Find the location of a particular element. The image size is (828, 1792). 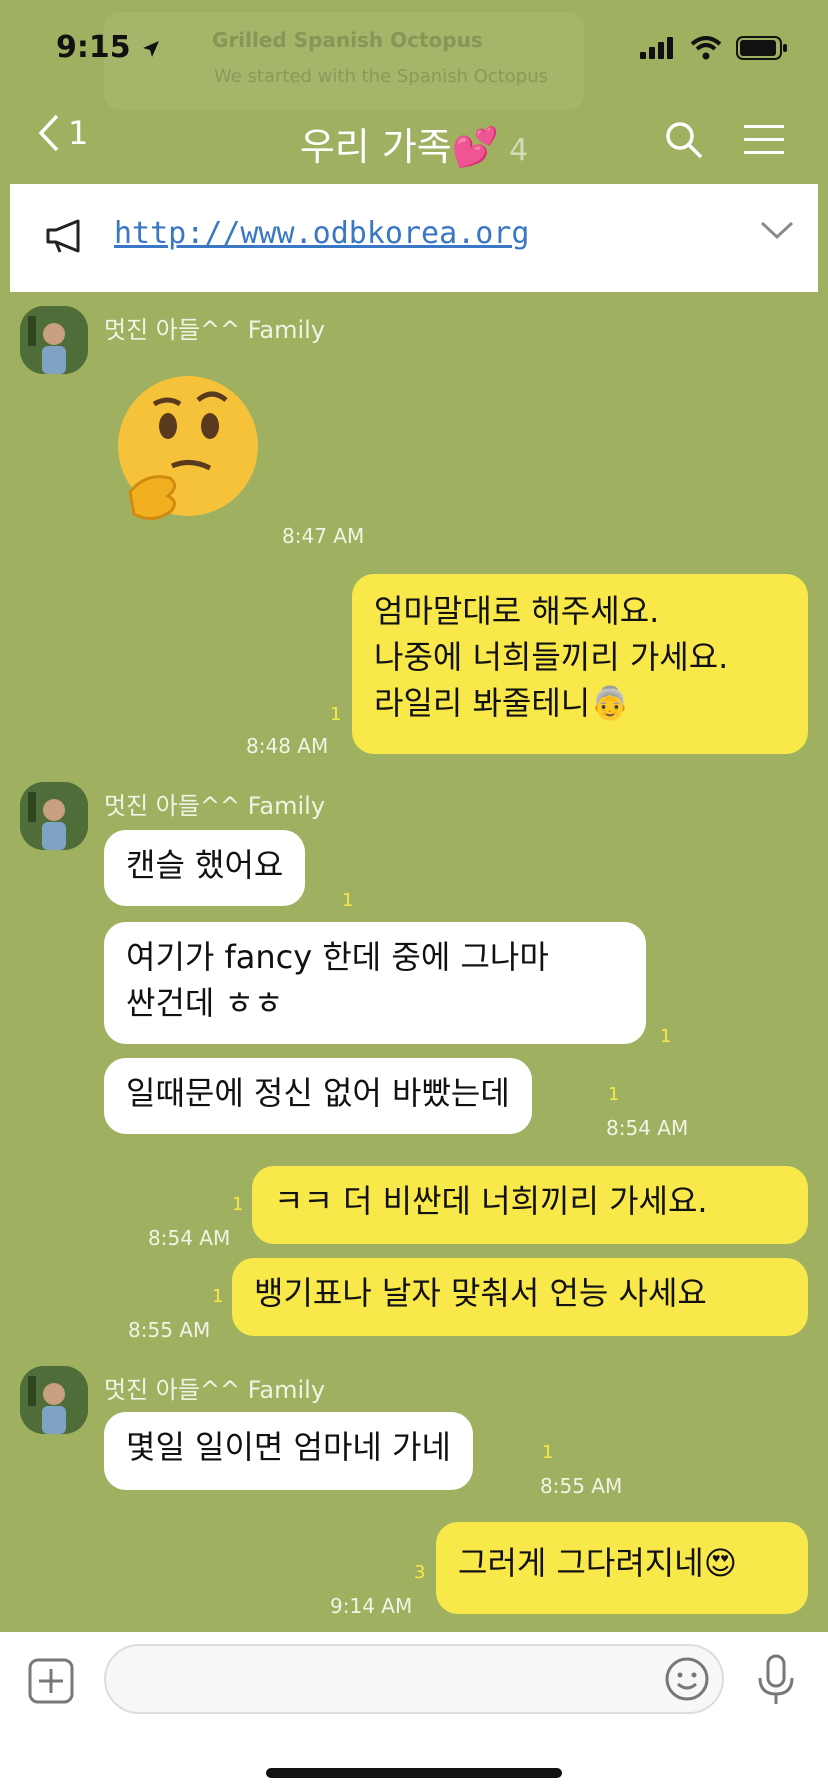

message-text-line: 여기가 fancy 한데 중에 그나마 is located at coordinates (337, 957).